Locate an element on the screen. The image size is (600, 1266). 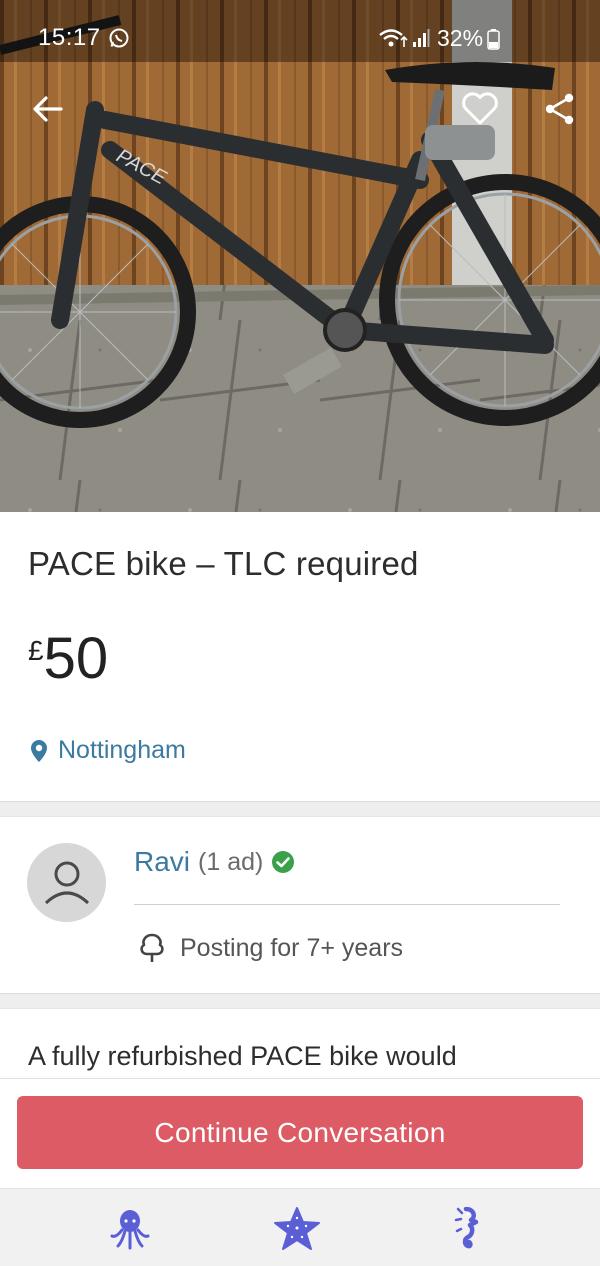
tree-icon is located at coordinates (152, 947).